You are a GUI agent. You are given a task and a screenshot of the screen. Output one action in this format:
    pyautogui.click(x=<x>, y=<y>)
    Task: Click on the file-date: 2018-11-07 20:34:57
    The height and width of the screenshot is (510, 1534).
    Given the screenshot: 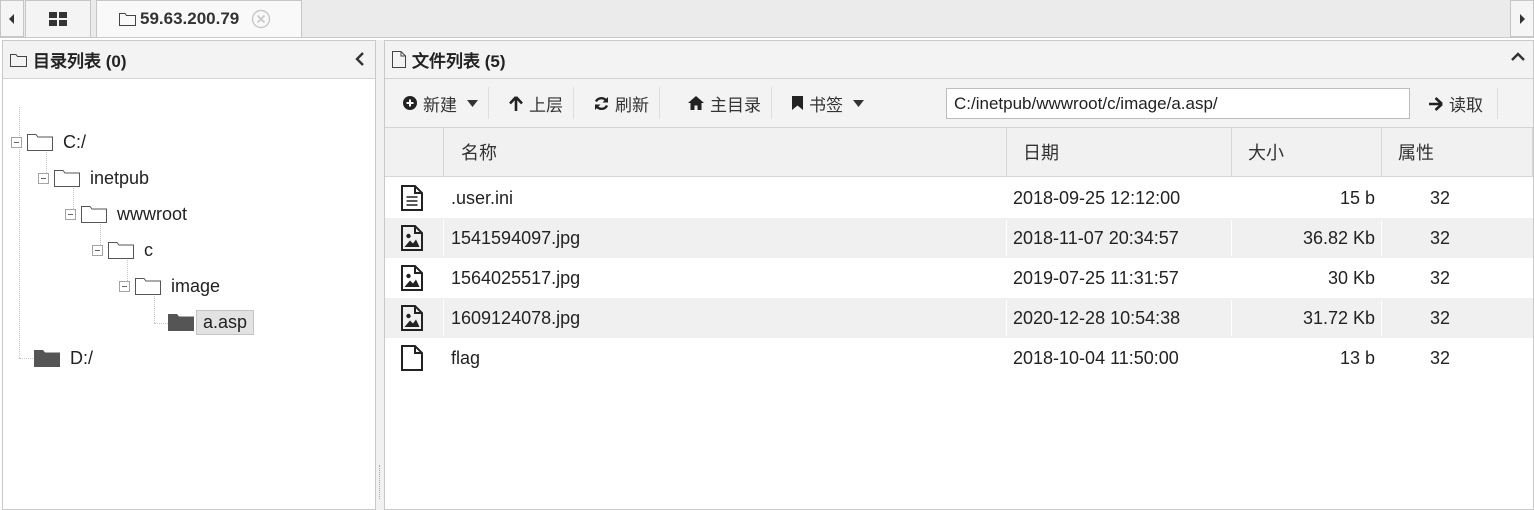 What is the action you would take?
    pyautogui.click(x=1096, y=237)
    